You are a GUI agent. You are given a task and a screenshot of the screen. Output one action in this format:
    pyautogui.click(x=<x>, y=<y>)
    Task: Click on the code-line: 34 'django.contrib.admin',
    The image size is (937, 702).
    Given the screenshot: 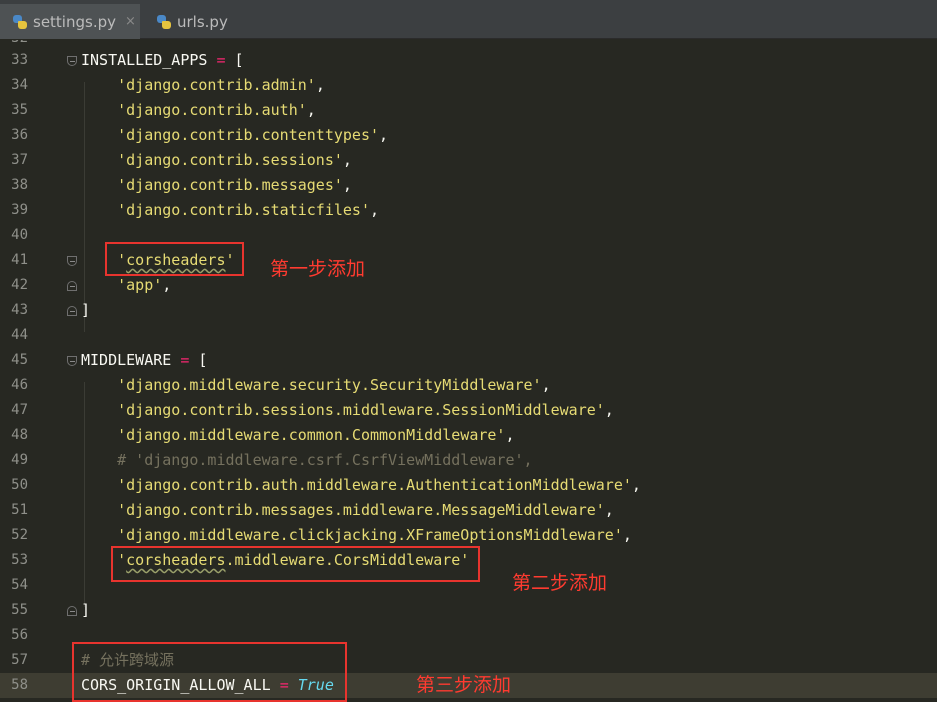 What is the action you would take?
    pyautogui.click(x=468, y=85)
    